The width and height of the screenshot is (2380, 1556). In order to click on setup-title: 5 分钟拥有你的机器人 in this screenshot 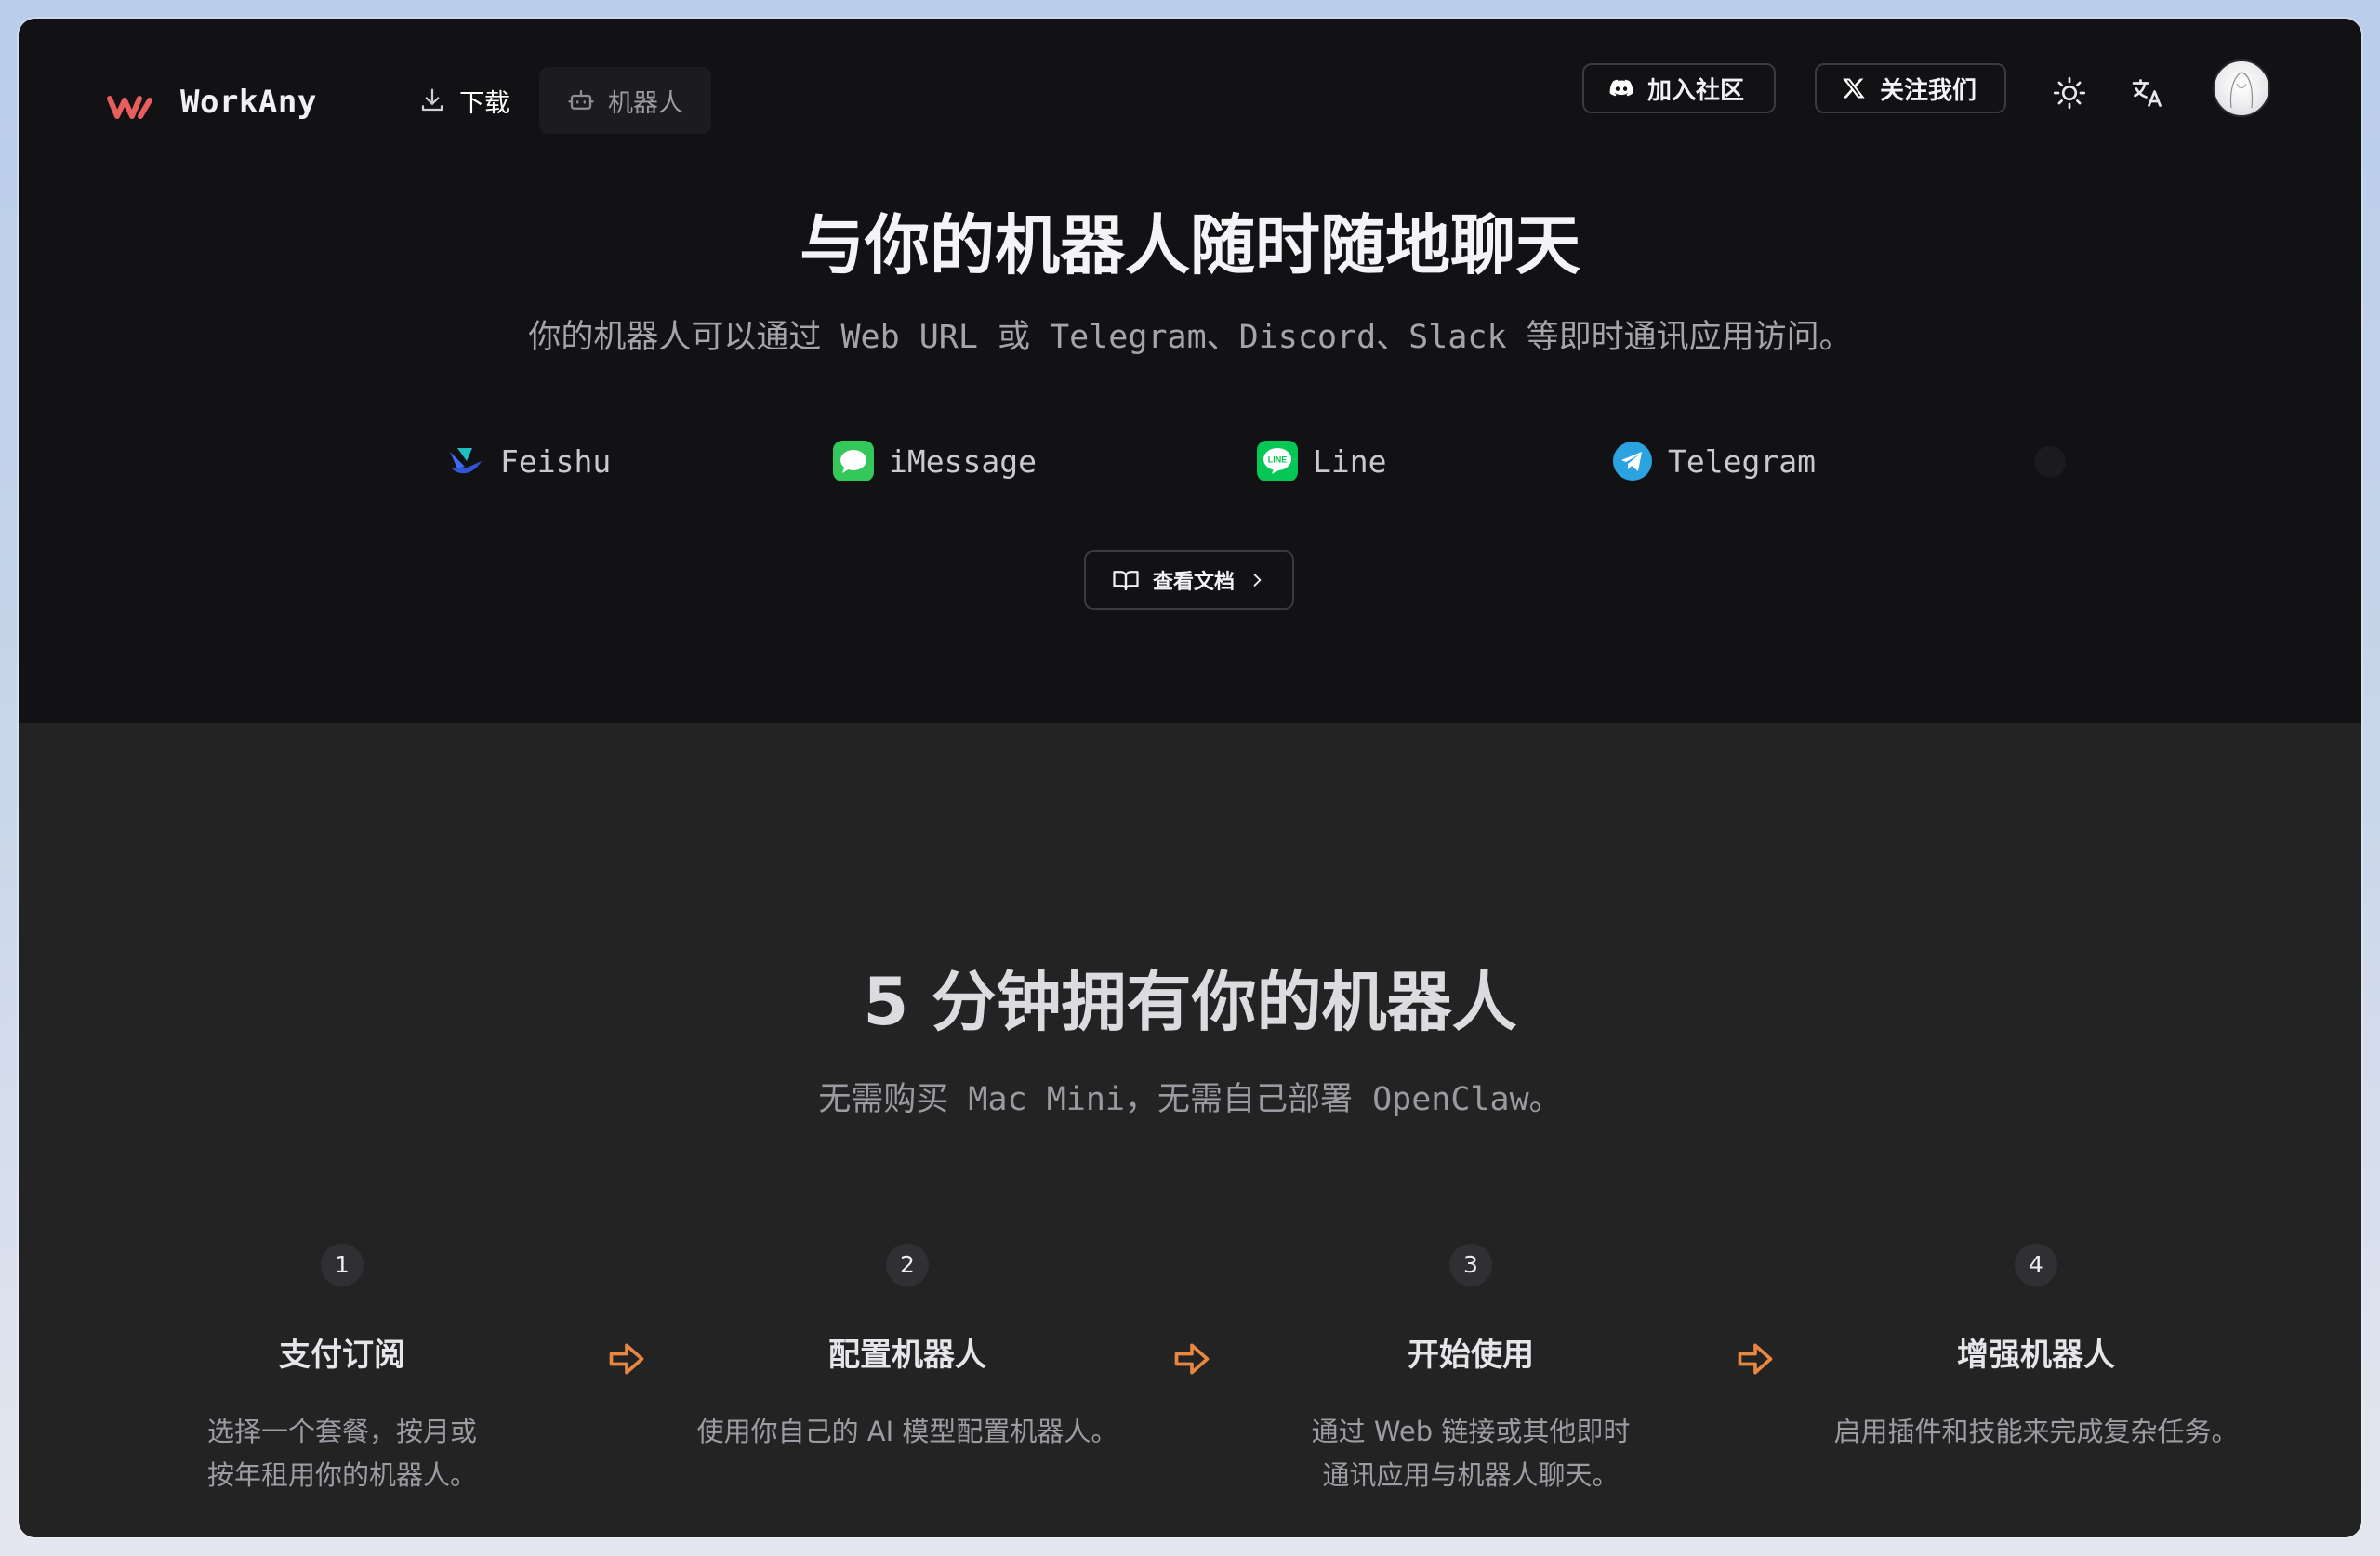, I will do `click(1190, 1002)`.